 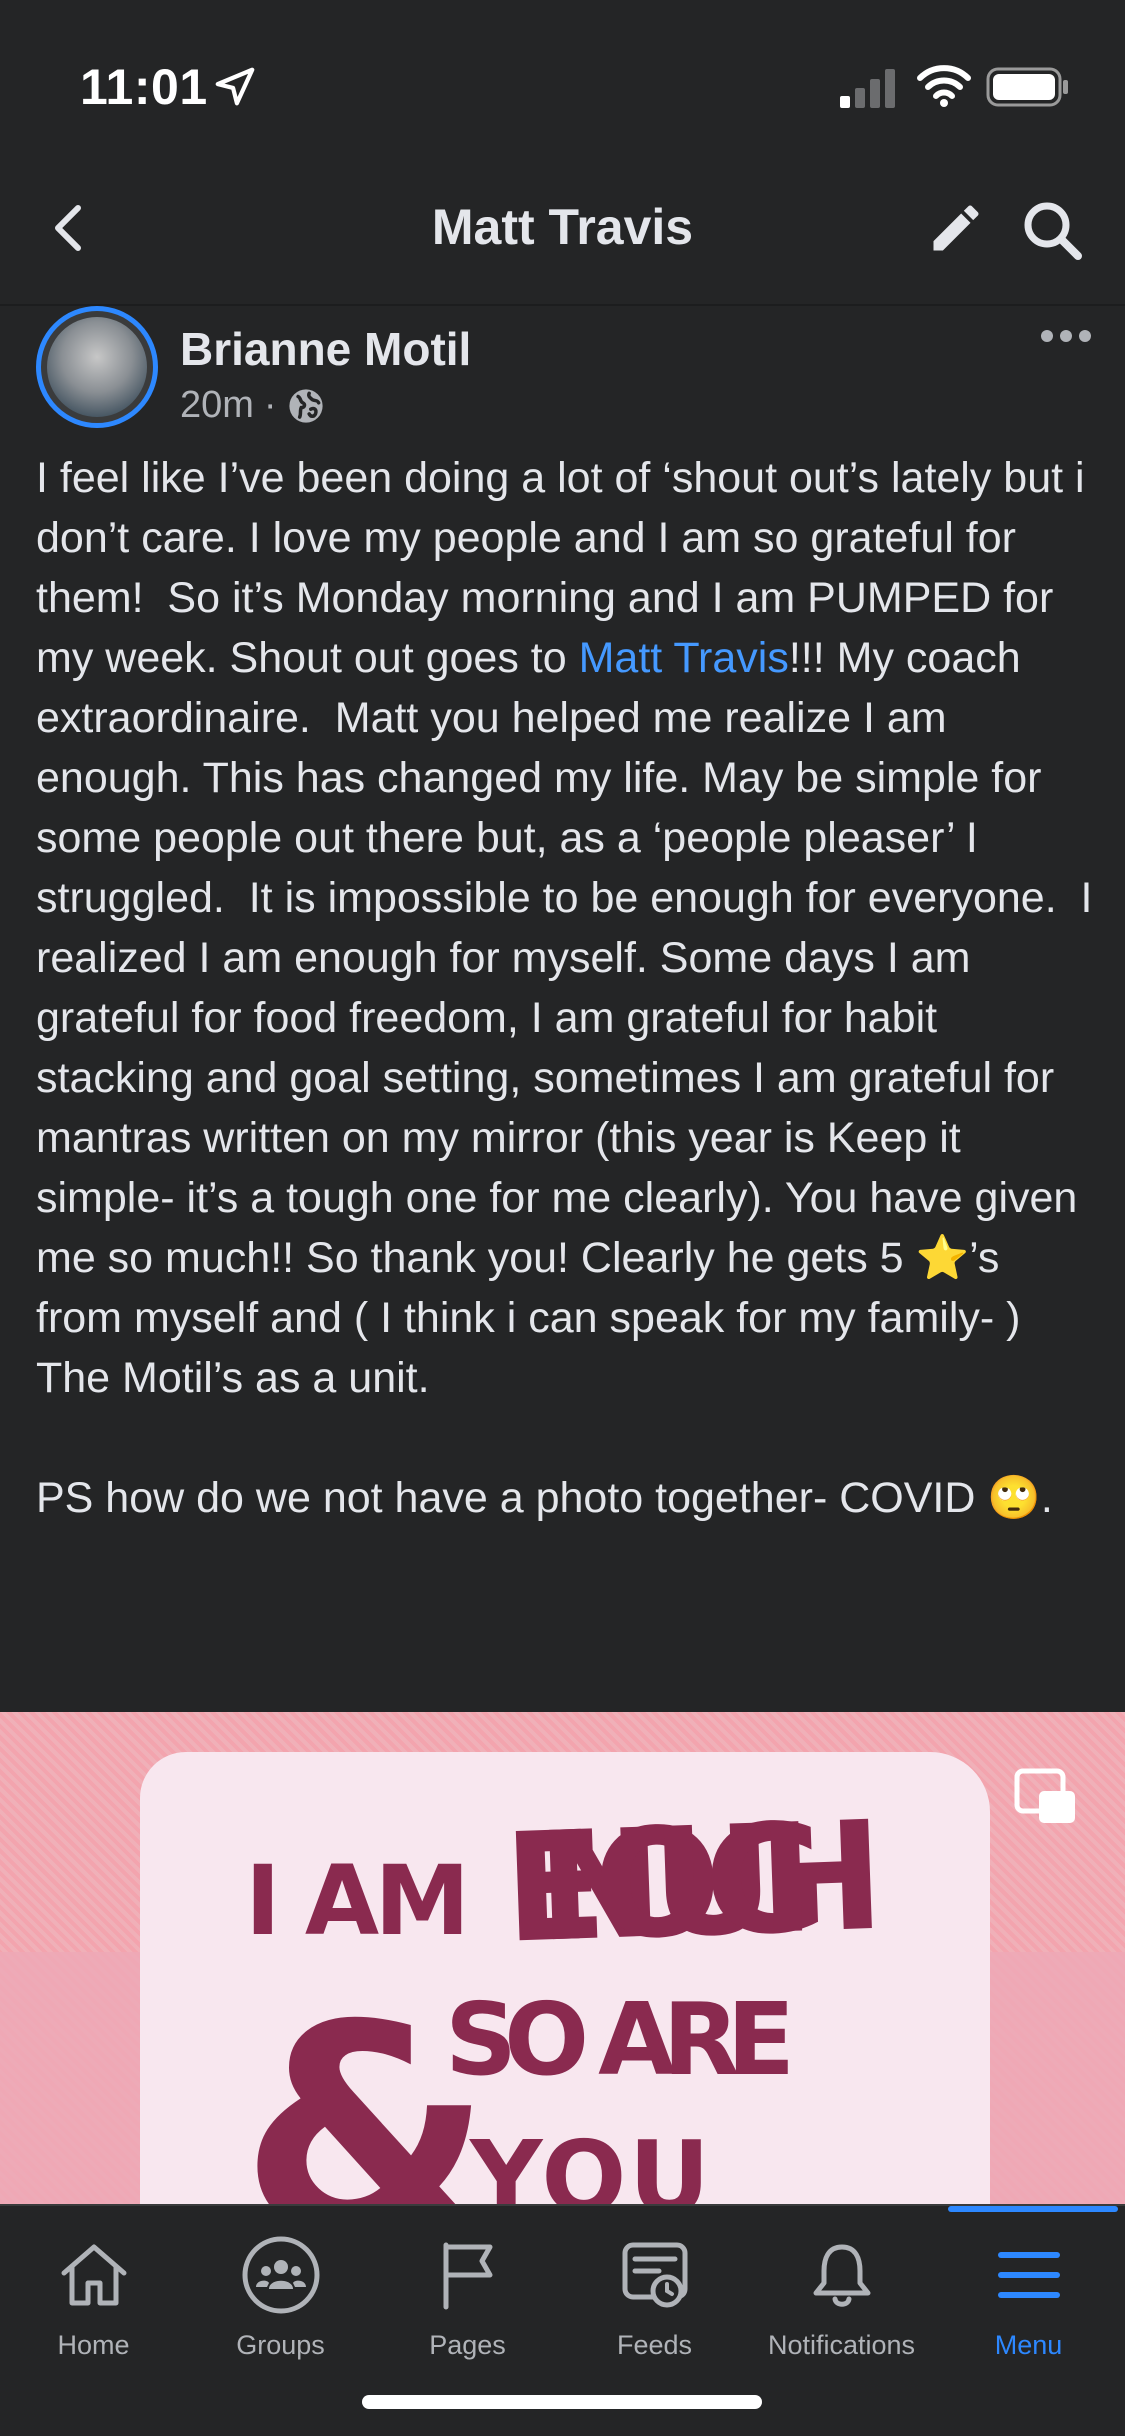 I want to click on tab-notifications: Notifications, so click(x=841, y=2305).